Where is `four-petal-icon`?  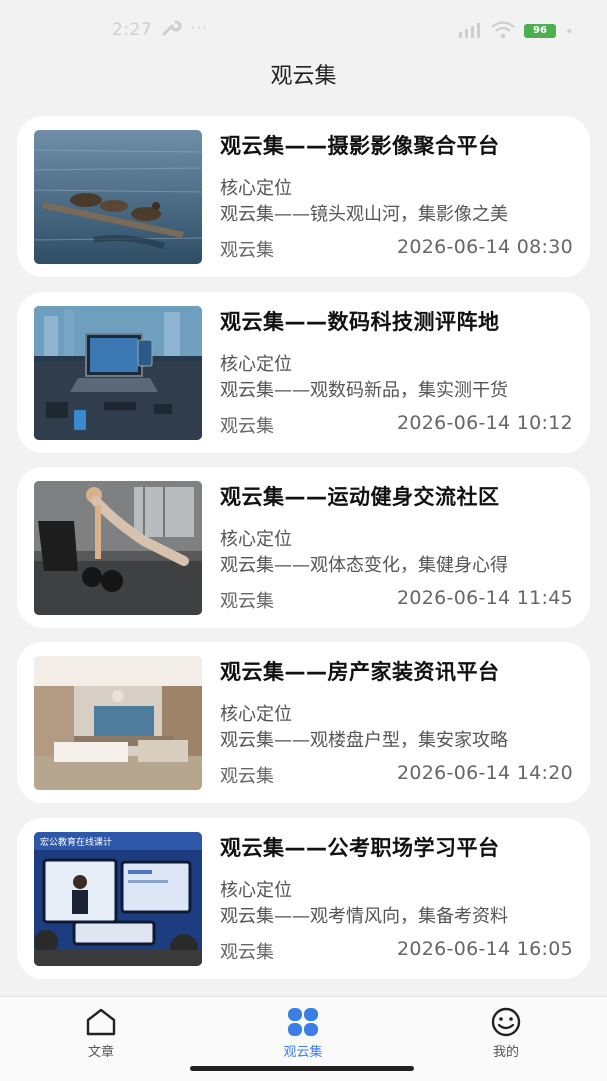 four-petal-icon is located at coordinates (303, 1022).